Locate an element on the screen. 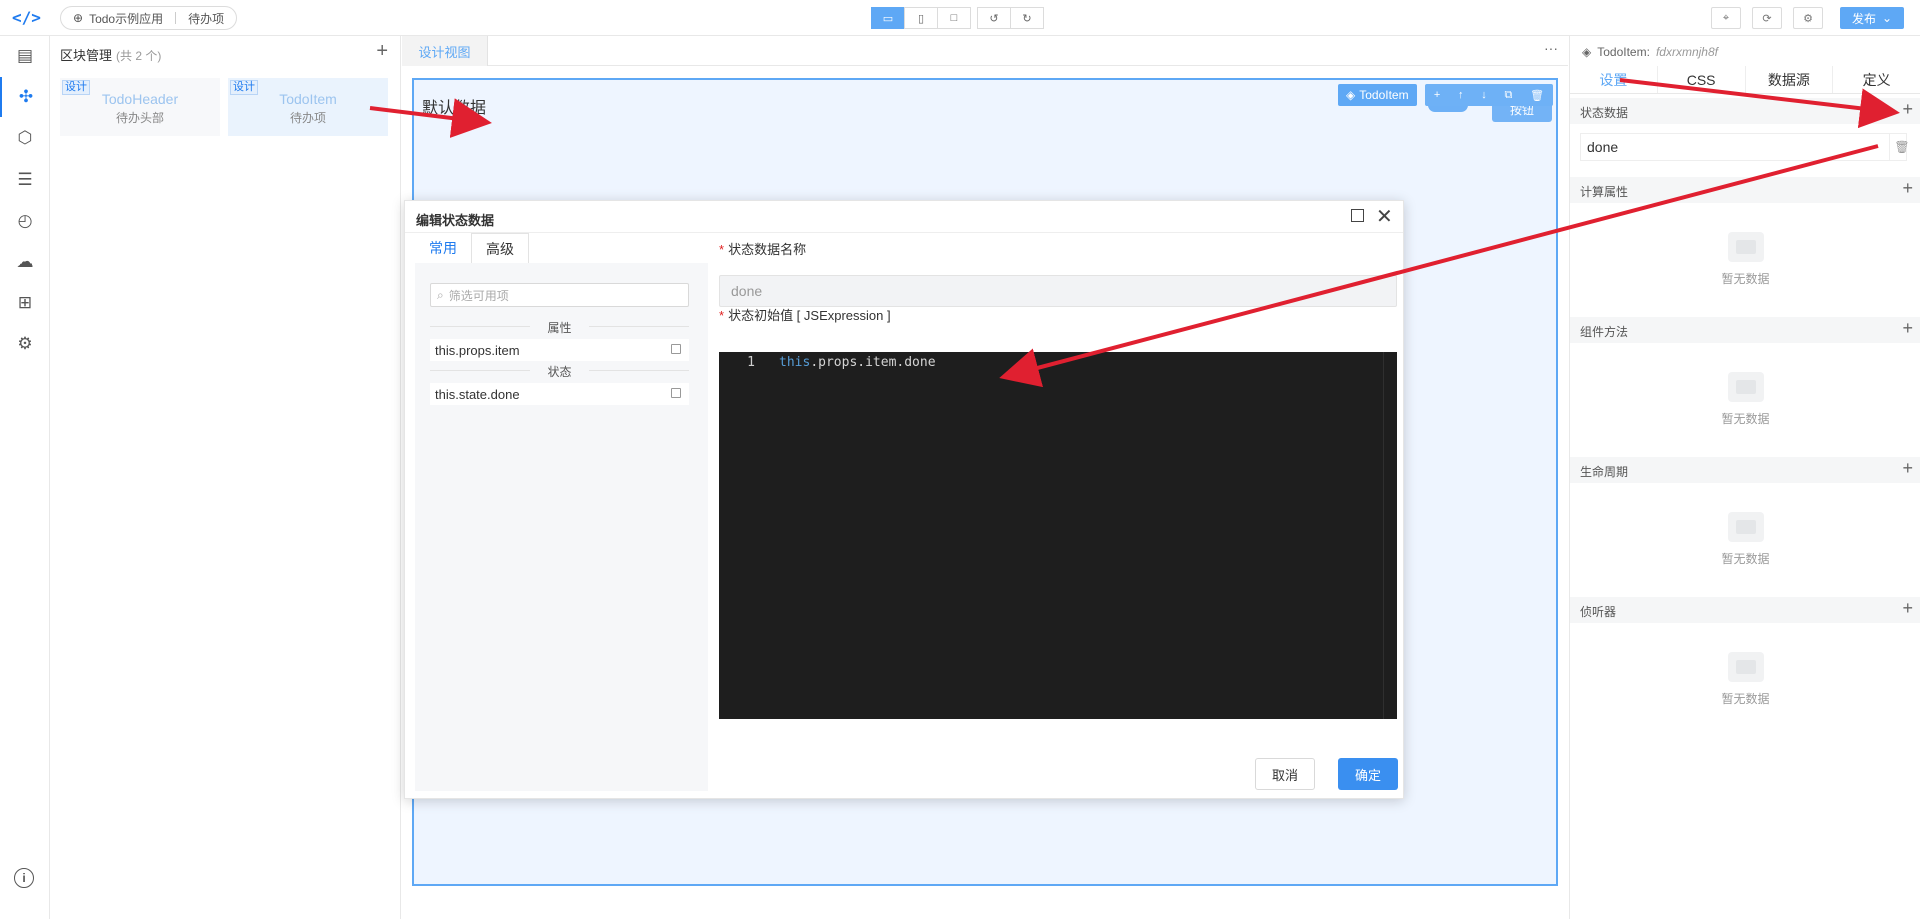 Image resolution: width=1920 pixels, height=919 pixels. cube-icon: ⬡ is located at coordinates (25, 138).